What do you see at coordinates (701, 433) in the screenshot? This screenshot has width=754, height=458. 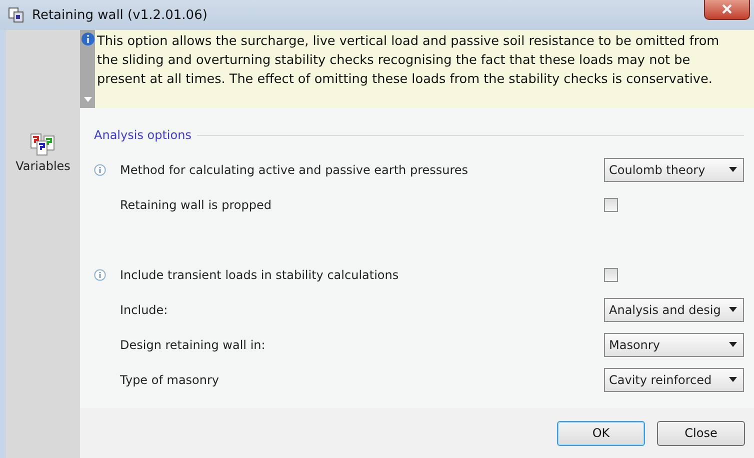 I see `close-button: Close` at bounding box center [701, 433].